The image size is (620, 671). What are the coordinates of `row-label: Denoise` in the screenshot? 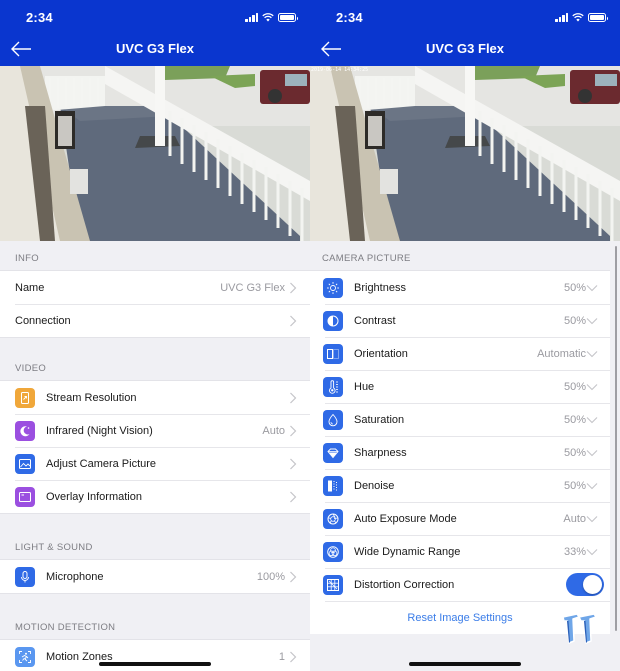 It's located at (374, 485).